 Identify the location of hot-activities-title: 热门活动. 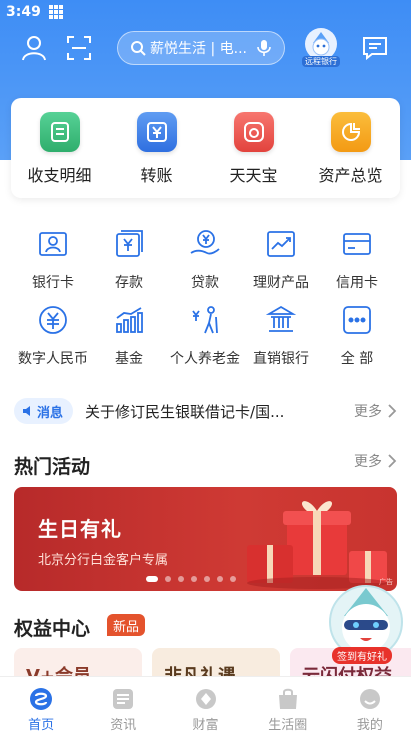
(52, 467).